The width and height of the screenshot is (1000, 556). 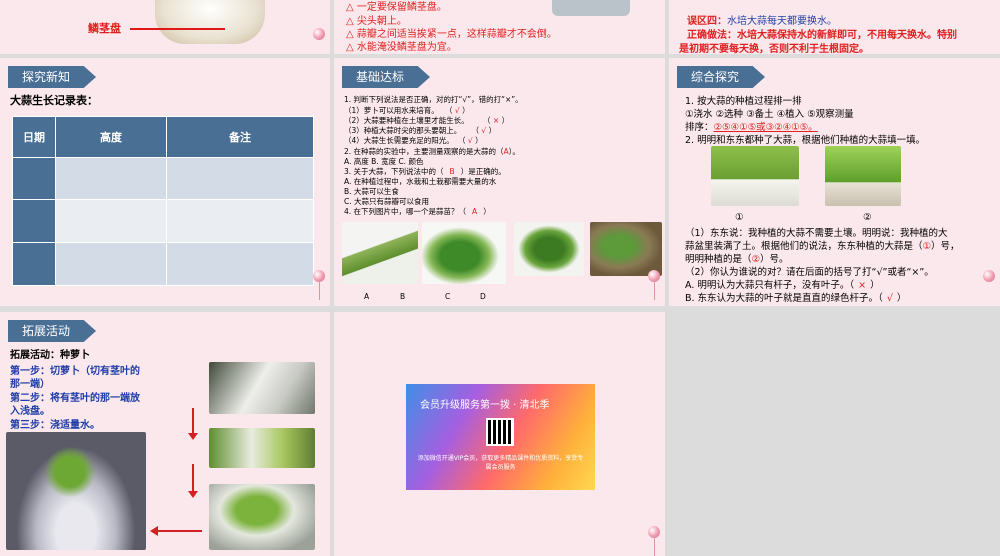 I want to click on p2-answer: ①, so click(x=927, y=246).